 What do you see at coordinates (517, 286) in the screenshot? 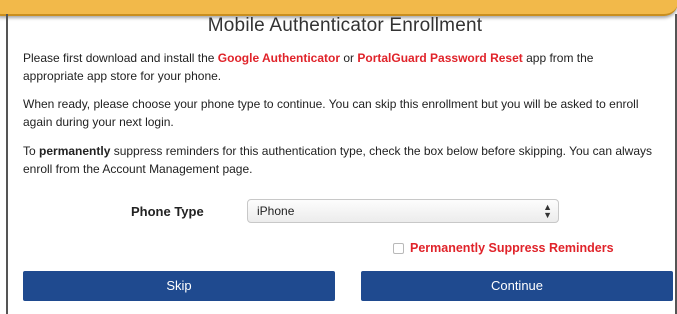
I see `continue-button: Continue` at bounding box center [517, 286].